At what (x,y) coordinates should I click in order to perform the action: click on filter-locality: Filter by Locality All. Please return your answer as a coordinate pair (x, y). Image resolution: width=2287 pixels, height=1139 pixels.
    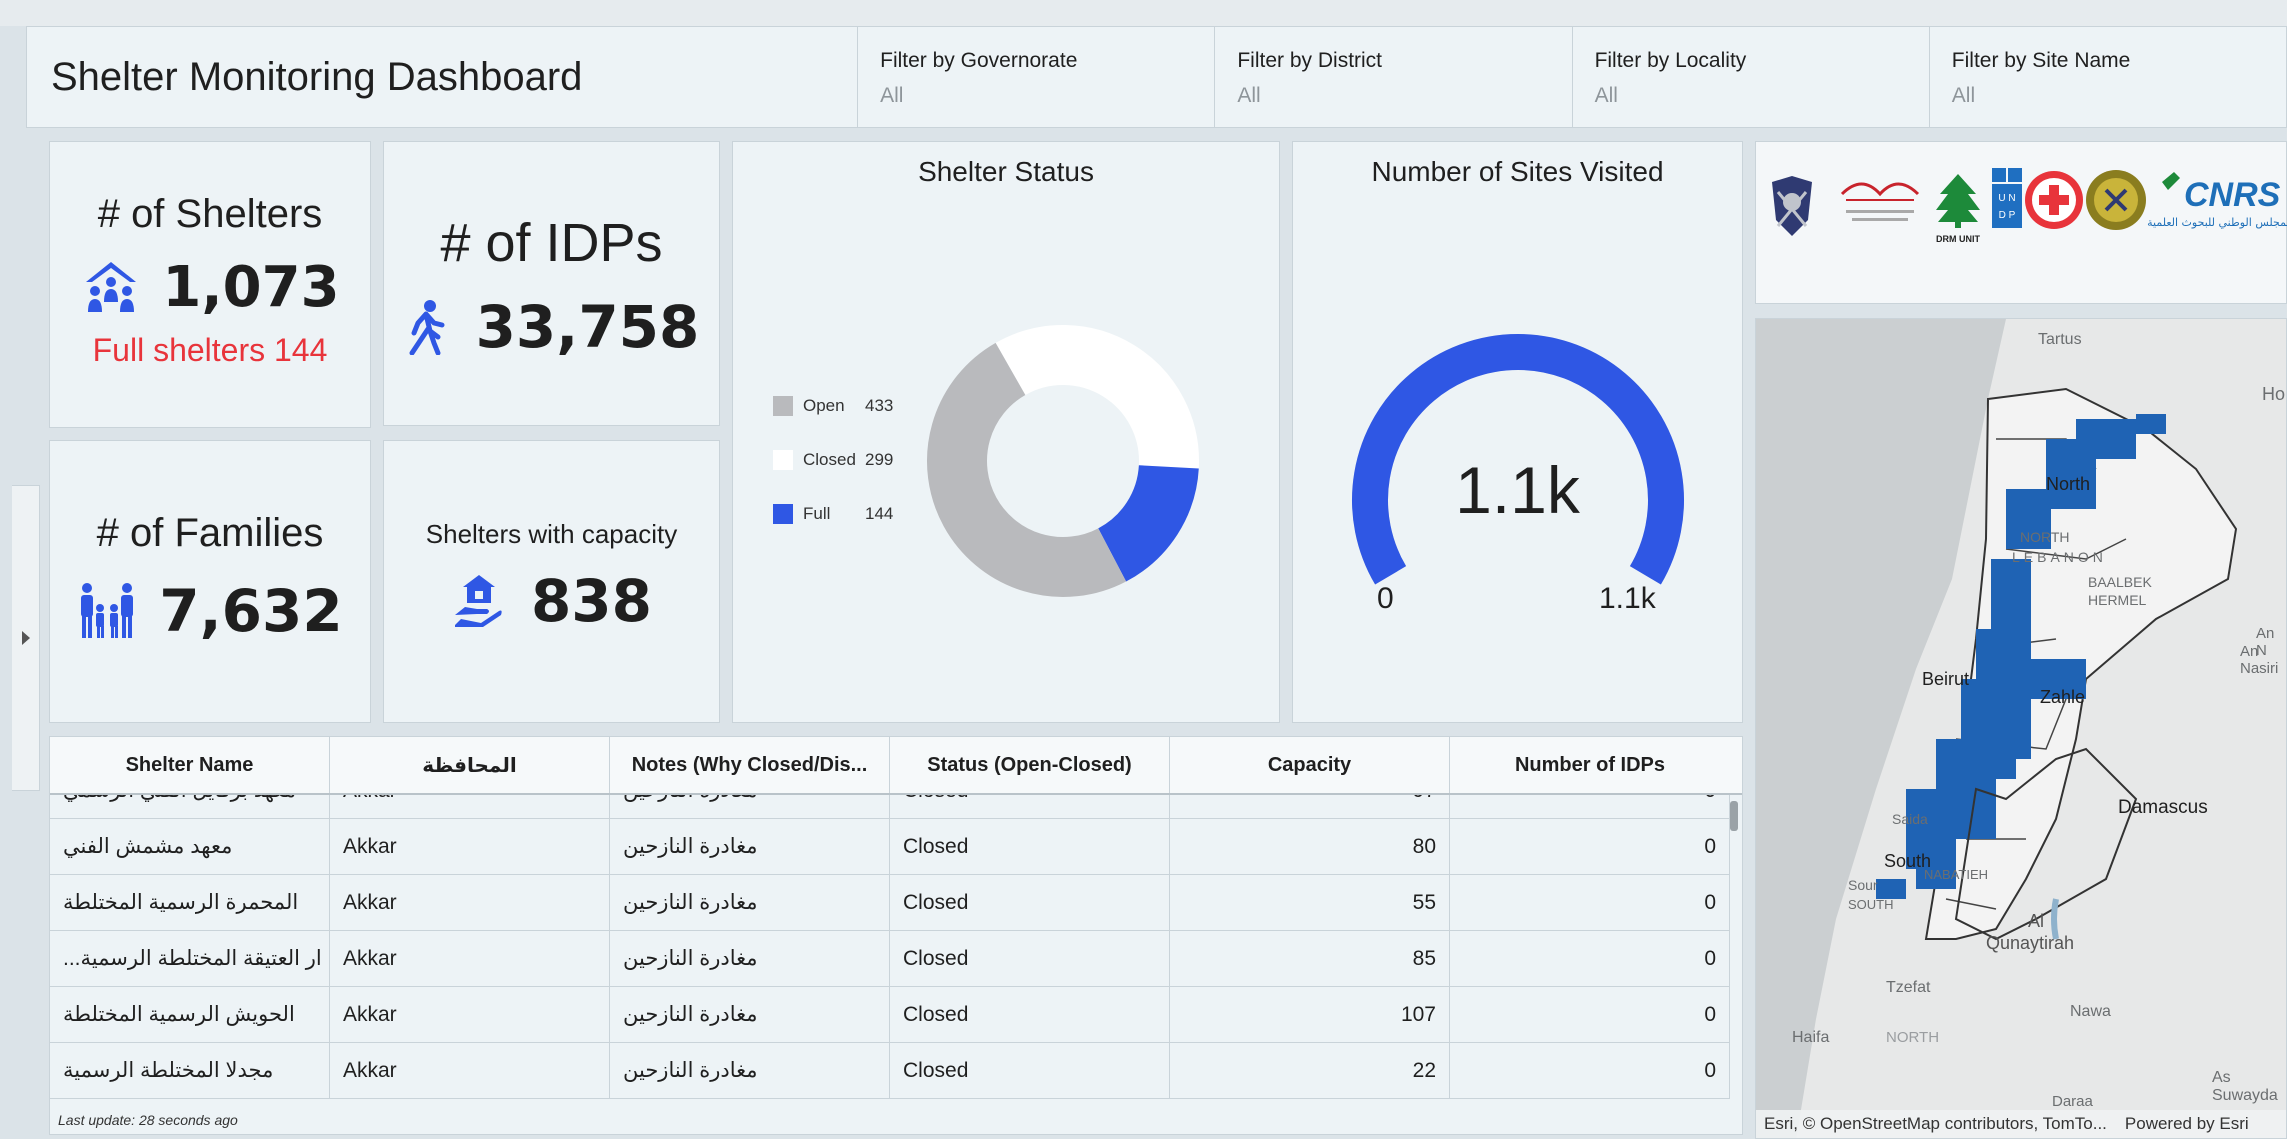
    Looking at the image, I should click on (1750, 77).